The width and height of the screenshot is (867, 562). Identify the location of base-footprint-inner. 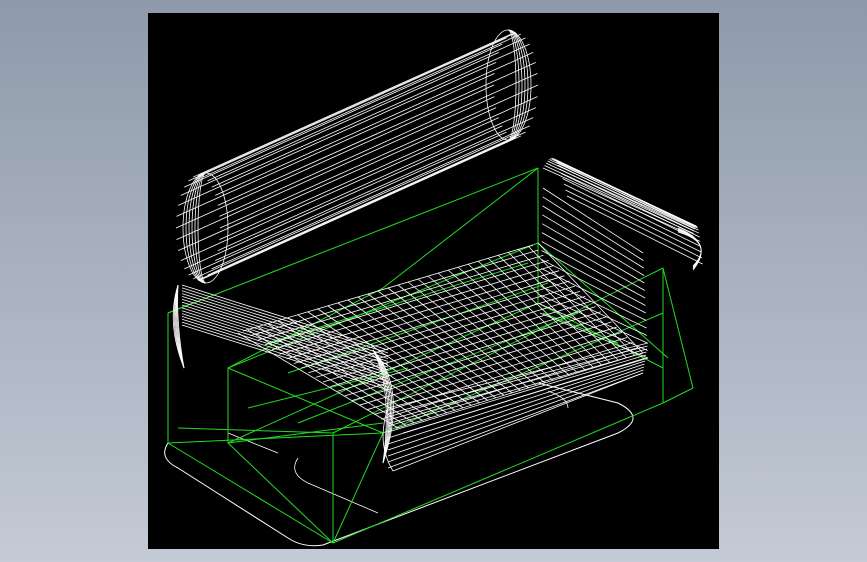
(398, 452).